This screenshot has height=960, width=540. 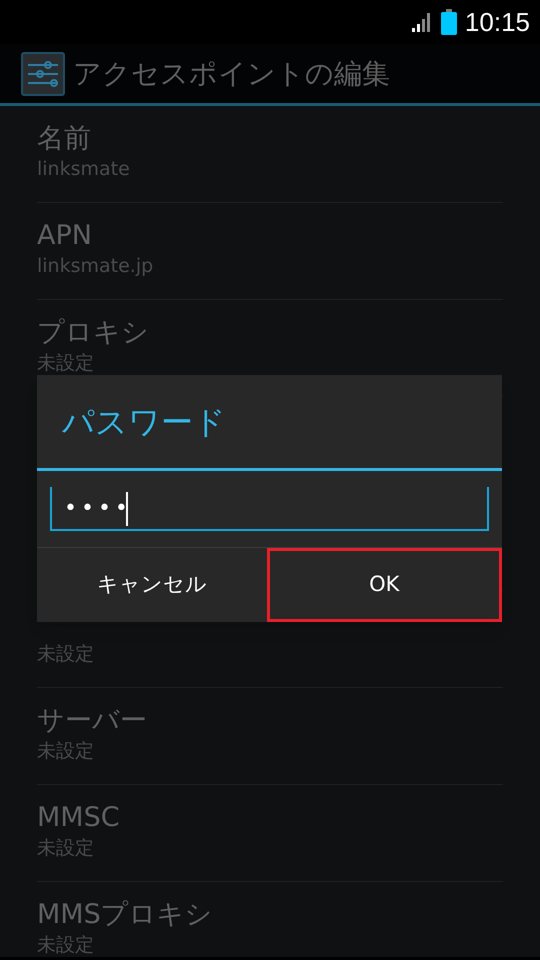 I want to click on password-field: ••••, so click(x=269, y=509).